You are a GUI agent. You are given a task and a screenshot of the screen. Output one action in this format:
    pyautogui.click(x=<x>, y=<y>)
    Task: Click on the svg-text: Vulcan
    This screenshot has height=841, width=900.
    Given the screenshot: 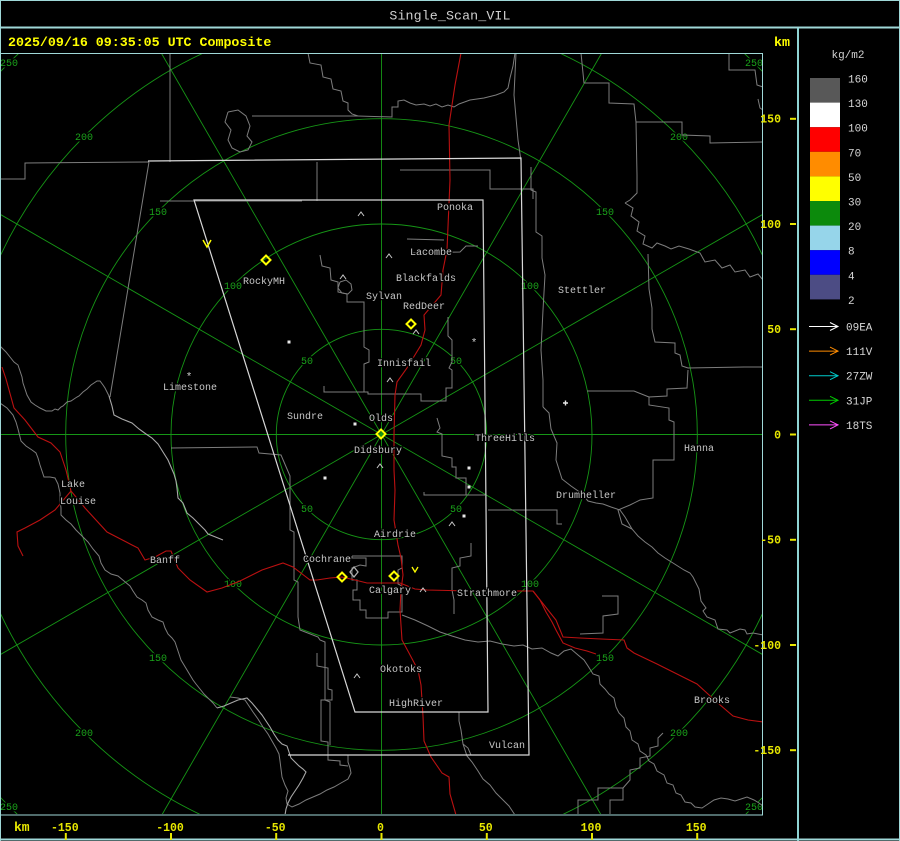 What is the action you would take?
    pyautogui.click(x=507, y=746)
    